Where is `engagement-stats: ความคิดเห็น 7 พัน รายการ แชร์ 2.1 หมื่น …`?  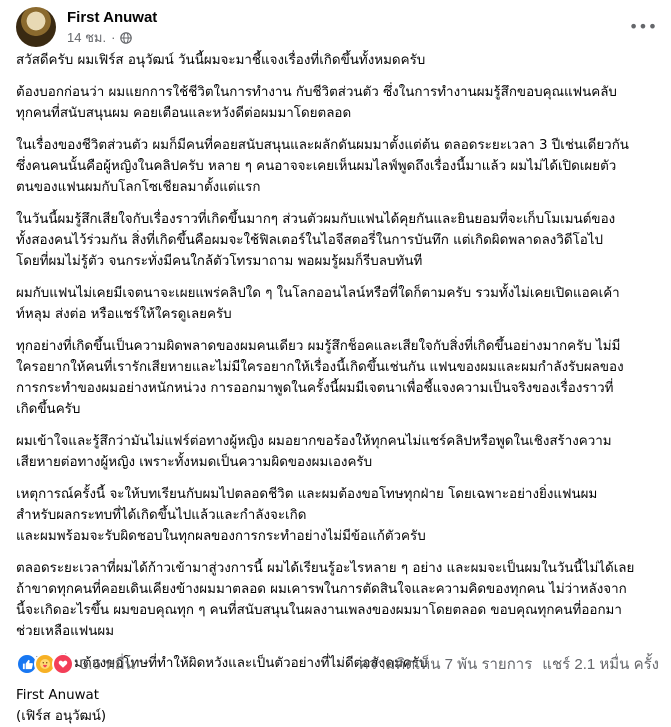
engagement-stats: ความคิดเห็น 7 พัน รายการ แชร์ 2.1 หมื่น … is located at coordinates (509, 664).